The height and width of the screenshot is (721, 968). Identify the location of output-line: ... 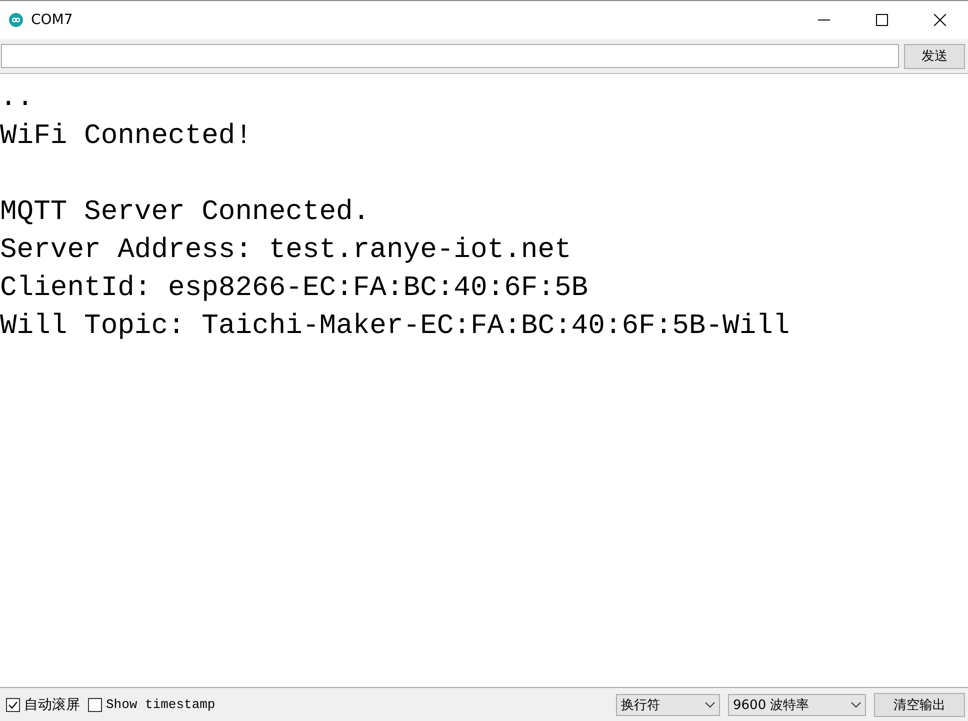
(17, 99).